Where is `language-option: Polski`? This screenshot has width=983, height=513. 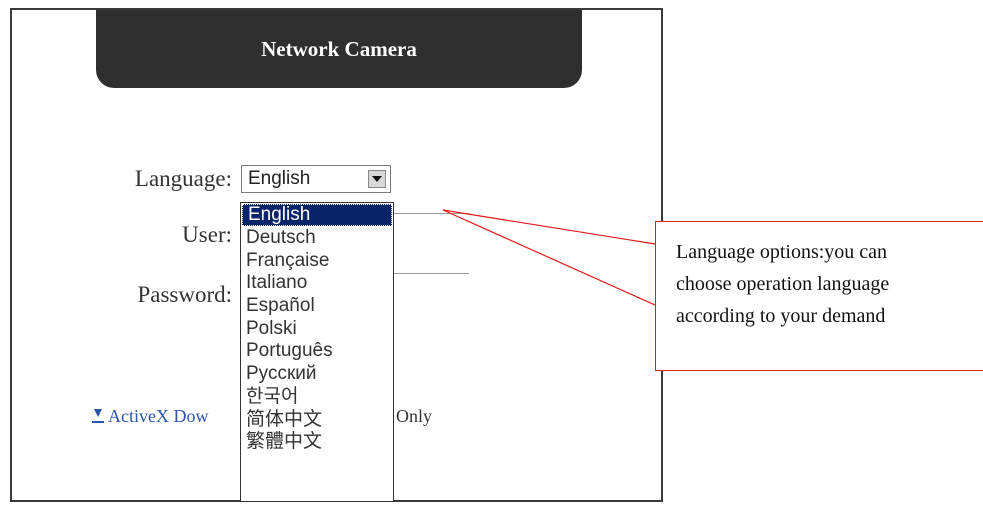
language-option: Polski is located at coordinates (317, 329).